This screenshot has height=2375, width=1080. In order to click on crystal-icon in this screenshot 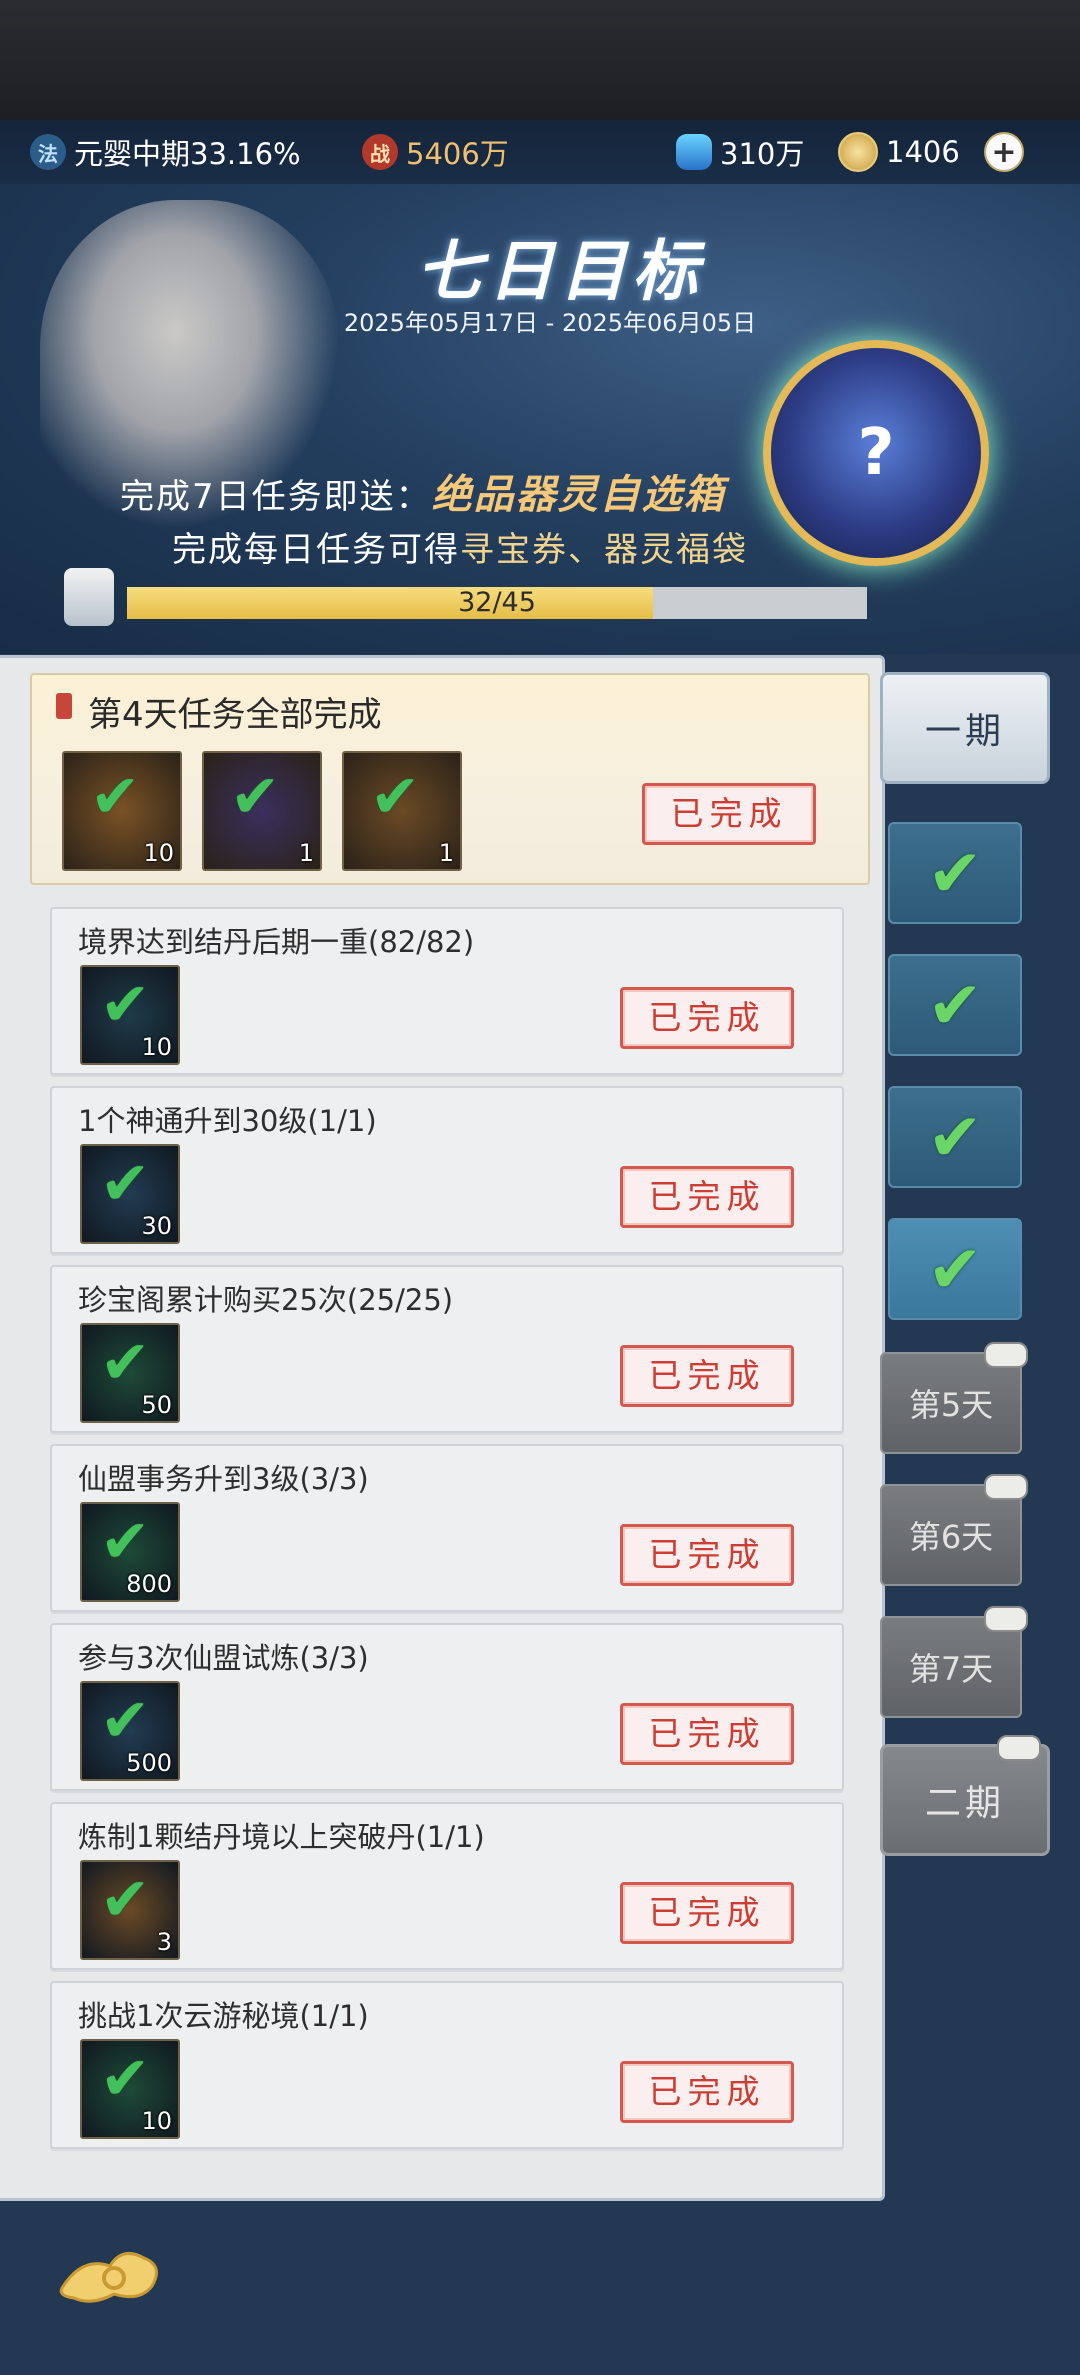, I will do `click(694, 152)`.